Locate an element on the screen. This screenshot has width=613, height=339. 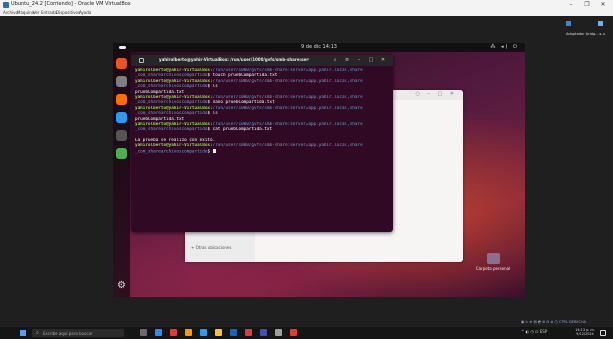
terminal-minimize-button: – is located at coordinates (359, 60).